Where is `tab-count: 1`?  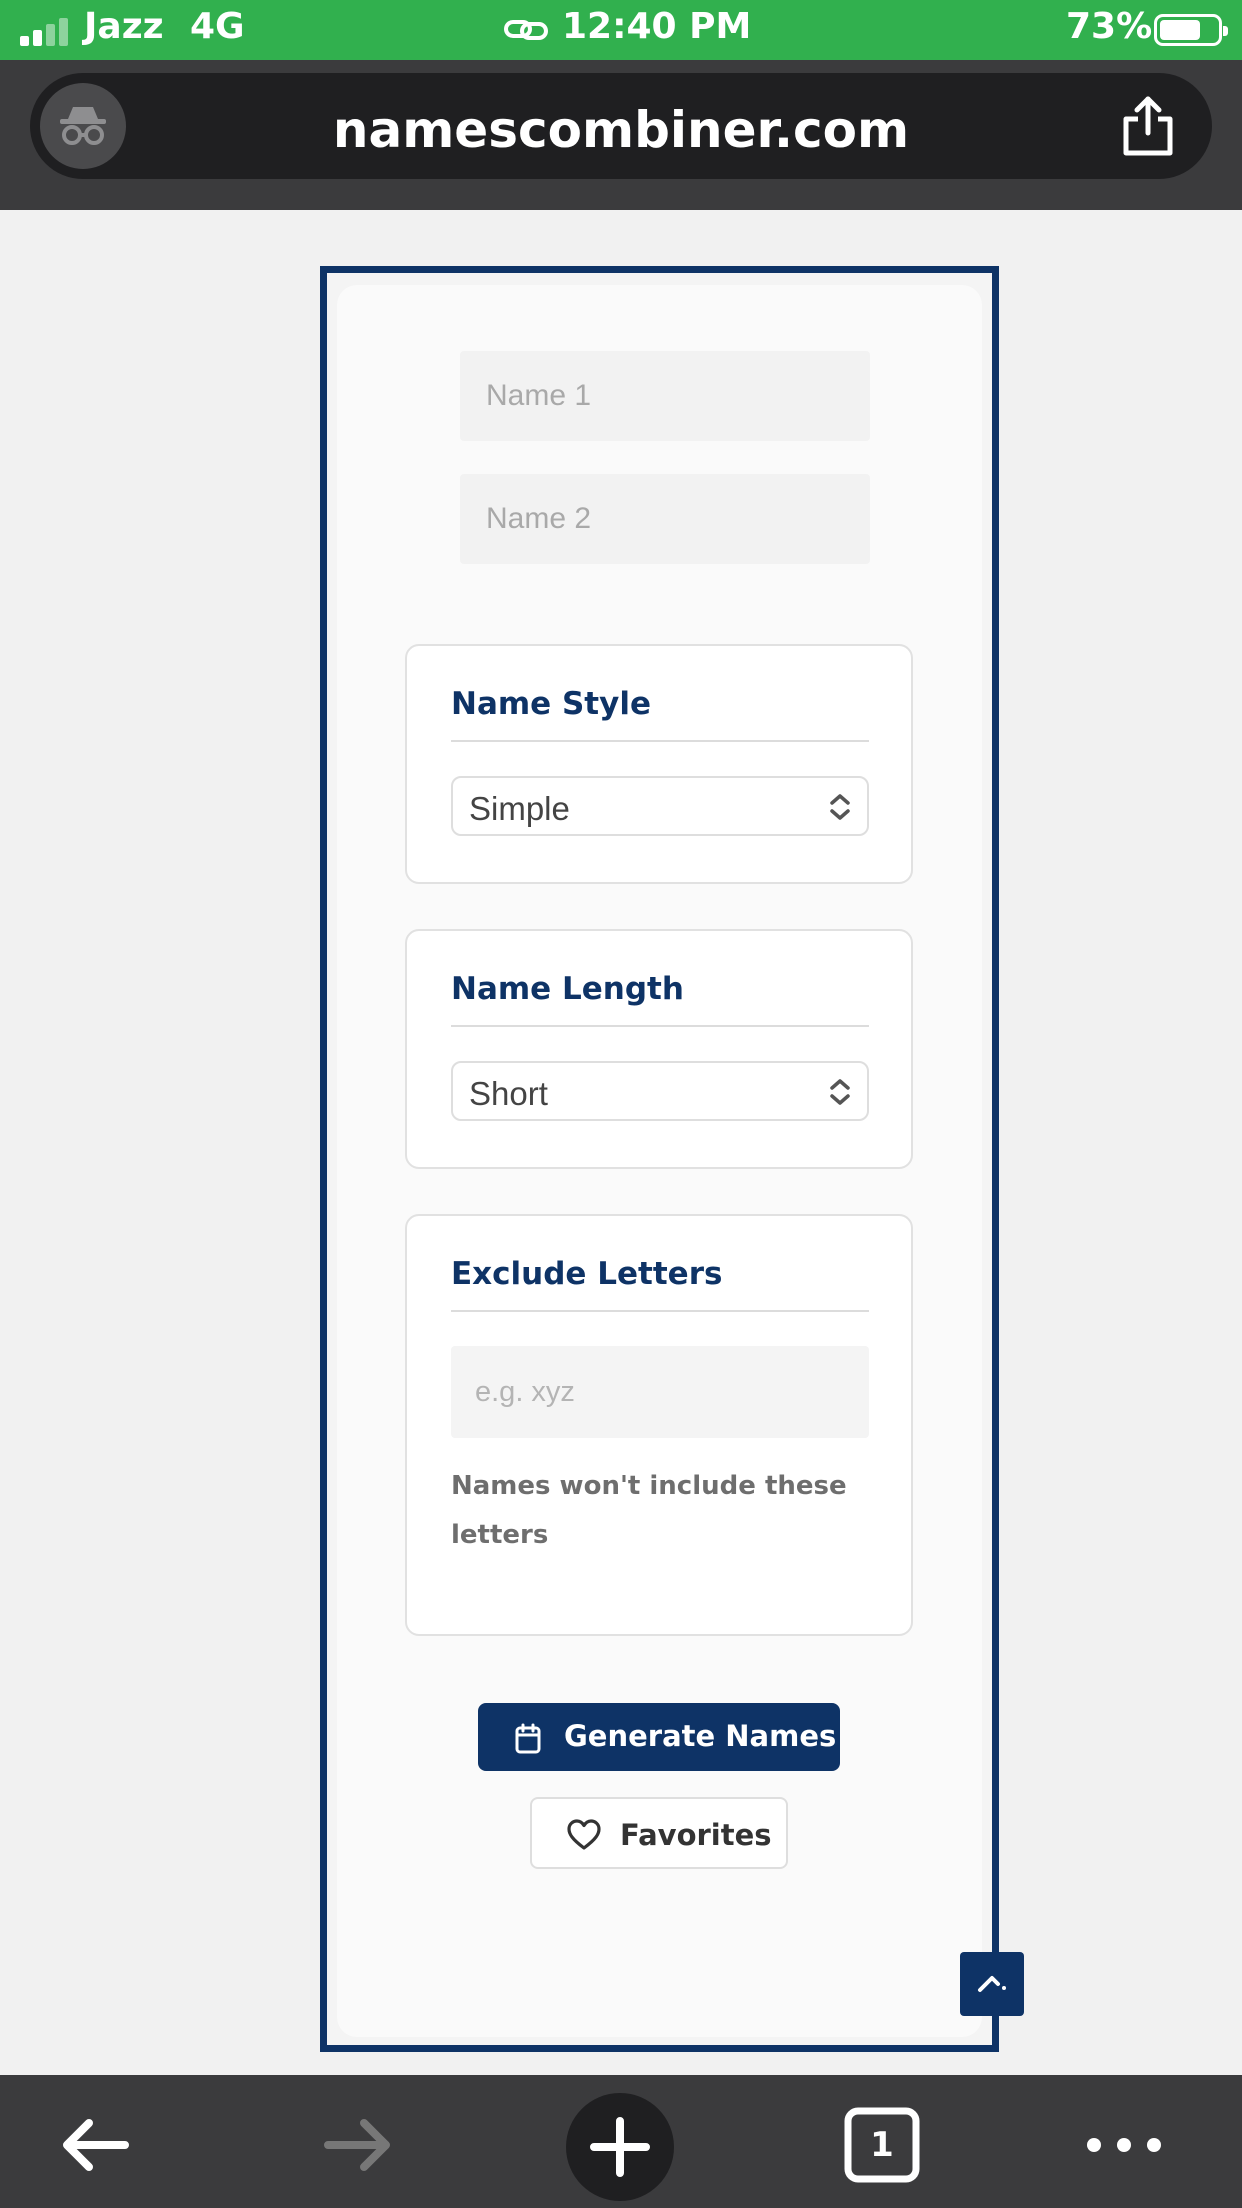 tab-count: 1 is located at coordinates (882, 2145).